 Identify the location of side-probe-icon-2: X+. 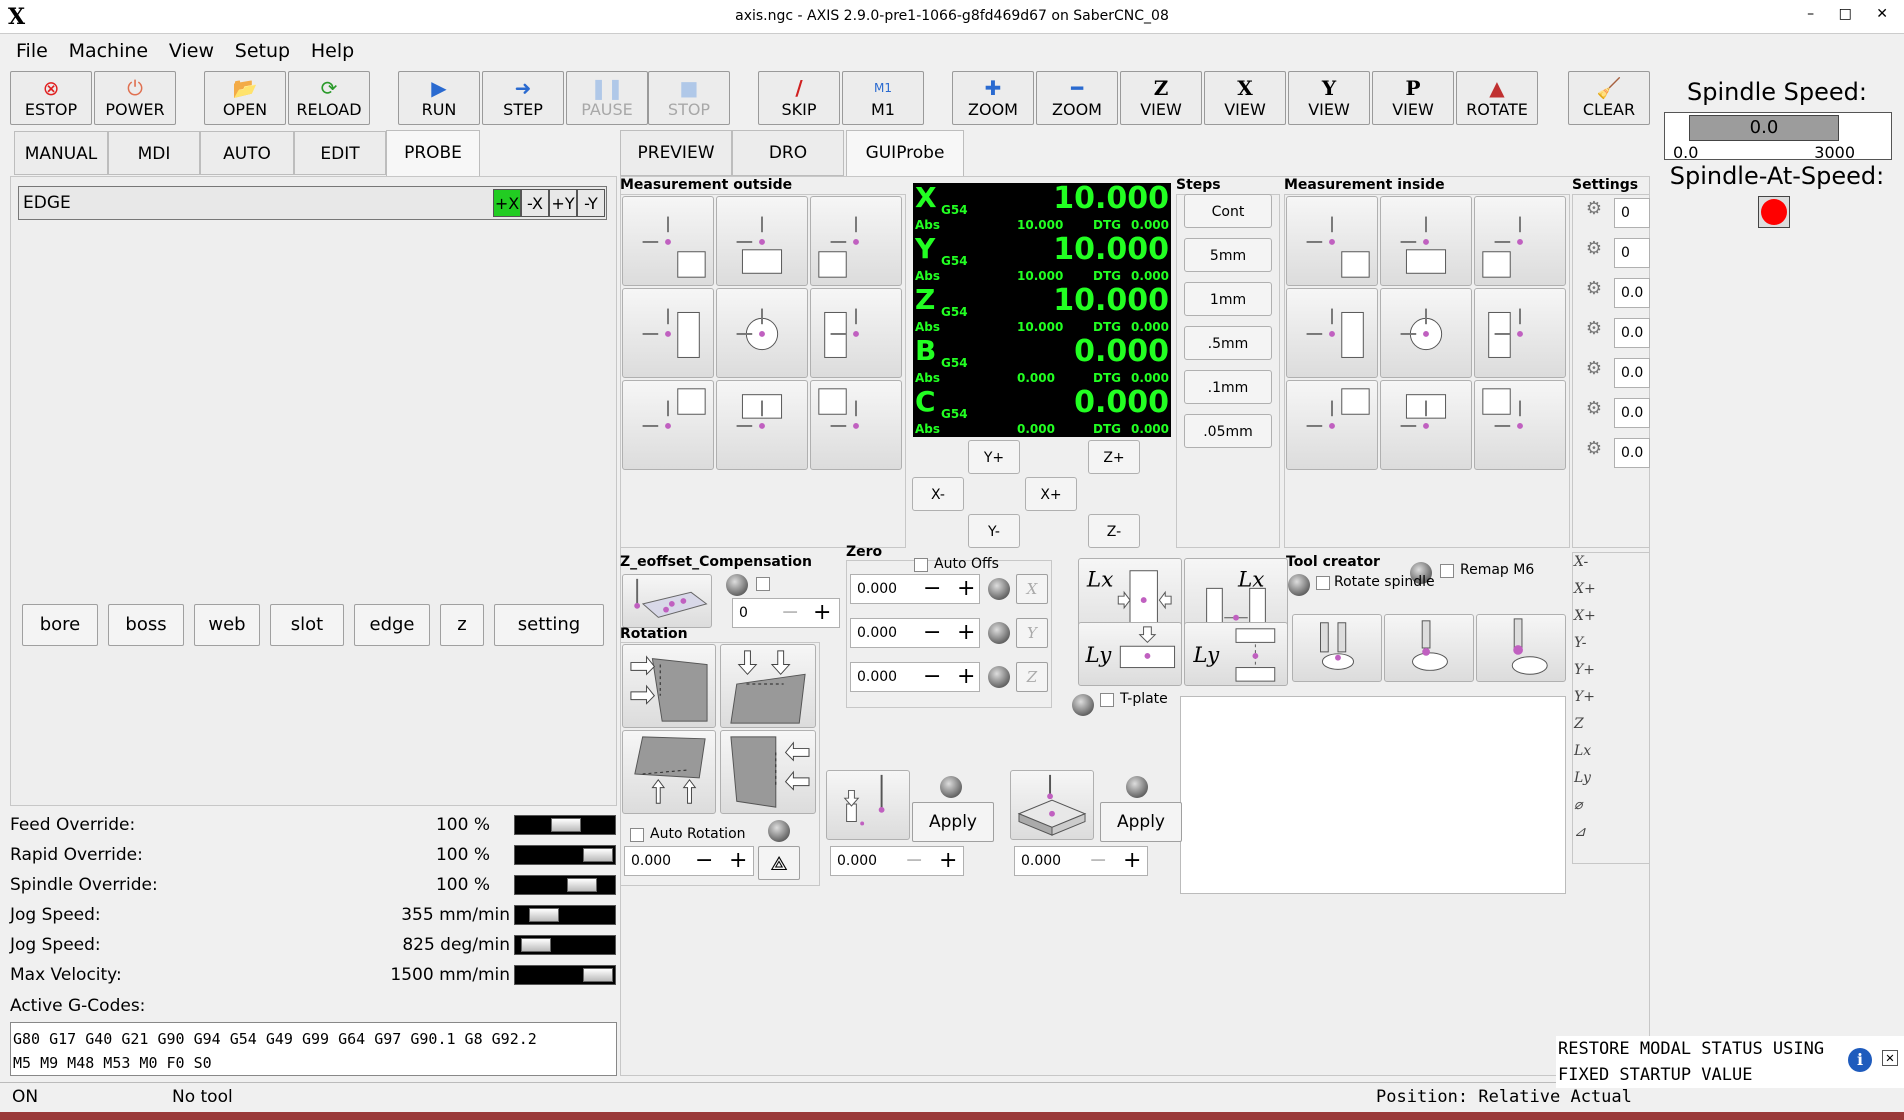
(1587, 620).